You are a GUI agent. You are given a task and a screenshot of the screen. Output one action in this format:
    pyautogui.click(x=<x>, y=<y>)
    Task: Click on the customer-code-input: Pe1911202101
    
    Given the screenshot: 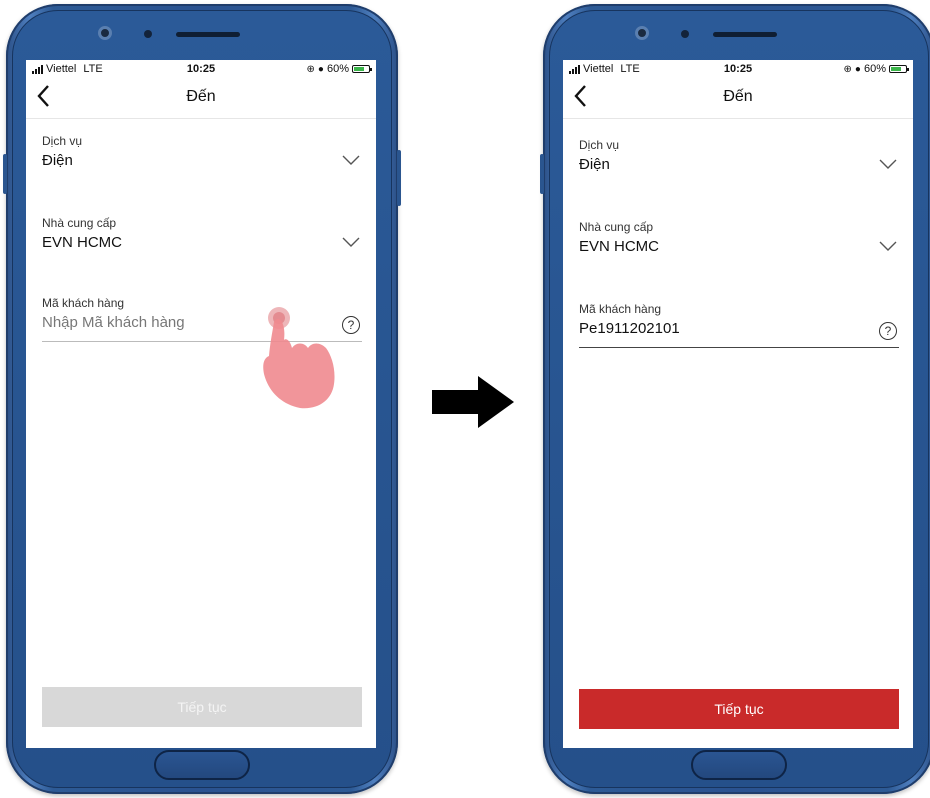 What is the action you would take?
    pyautogui.click(x=739, y=328)
    